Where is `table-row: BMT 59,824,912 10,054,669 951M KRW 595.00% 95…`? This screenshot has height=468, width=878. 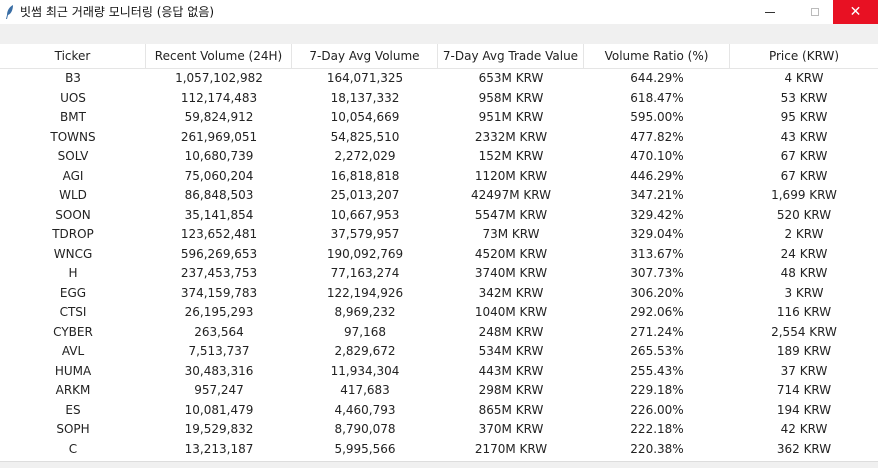
table-row: BMT 59,824,912 10,054,669 951M KRW 595.00% 95… is located at coordinates (439, 118).